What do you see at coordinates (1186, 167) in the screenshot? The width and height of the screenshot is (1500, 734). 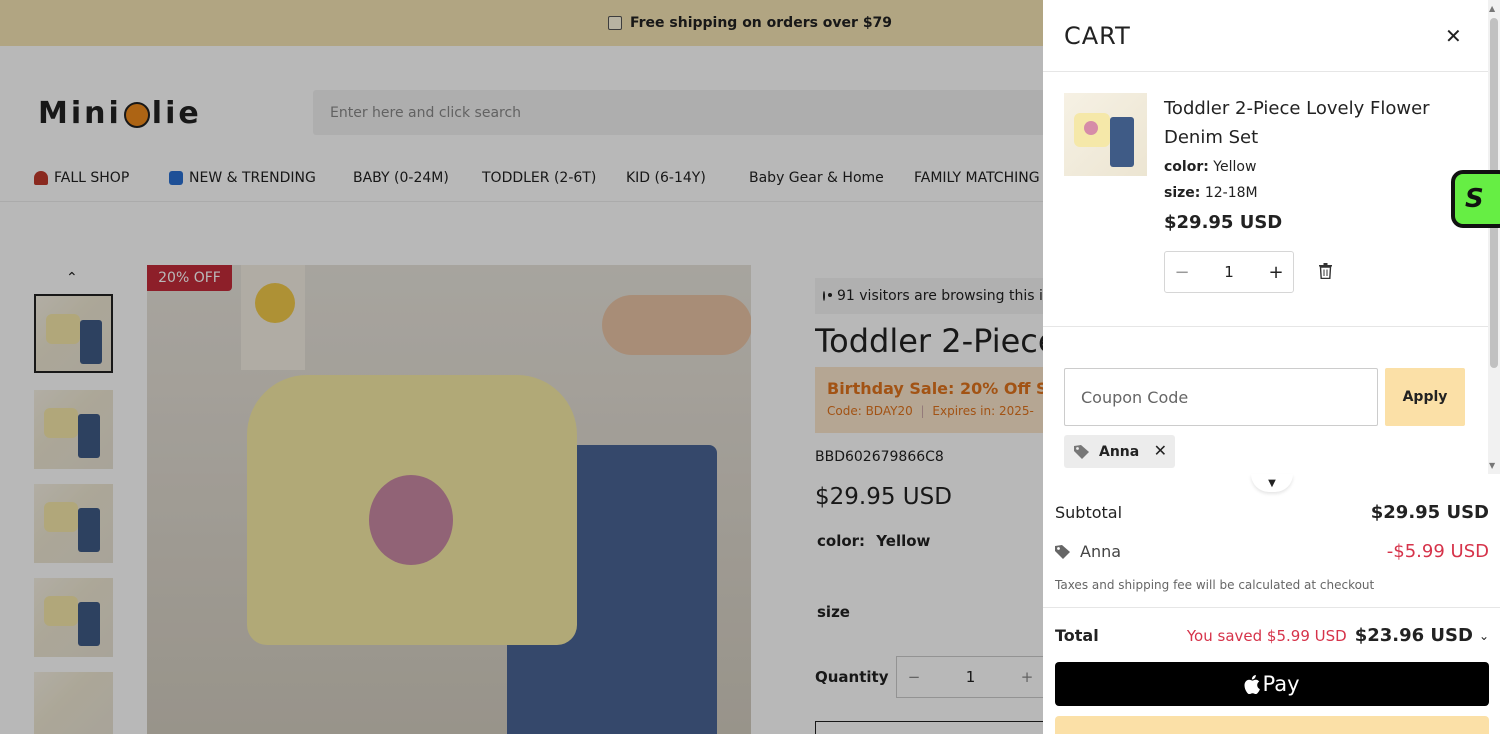 I see `cart-item-color-label: color:` at bounding box center [1186, 167].